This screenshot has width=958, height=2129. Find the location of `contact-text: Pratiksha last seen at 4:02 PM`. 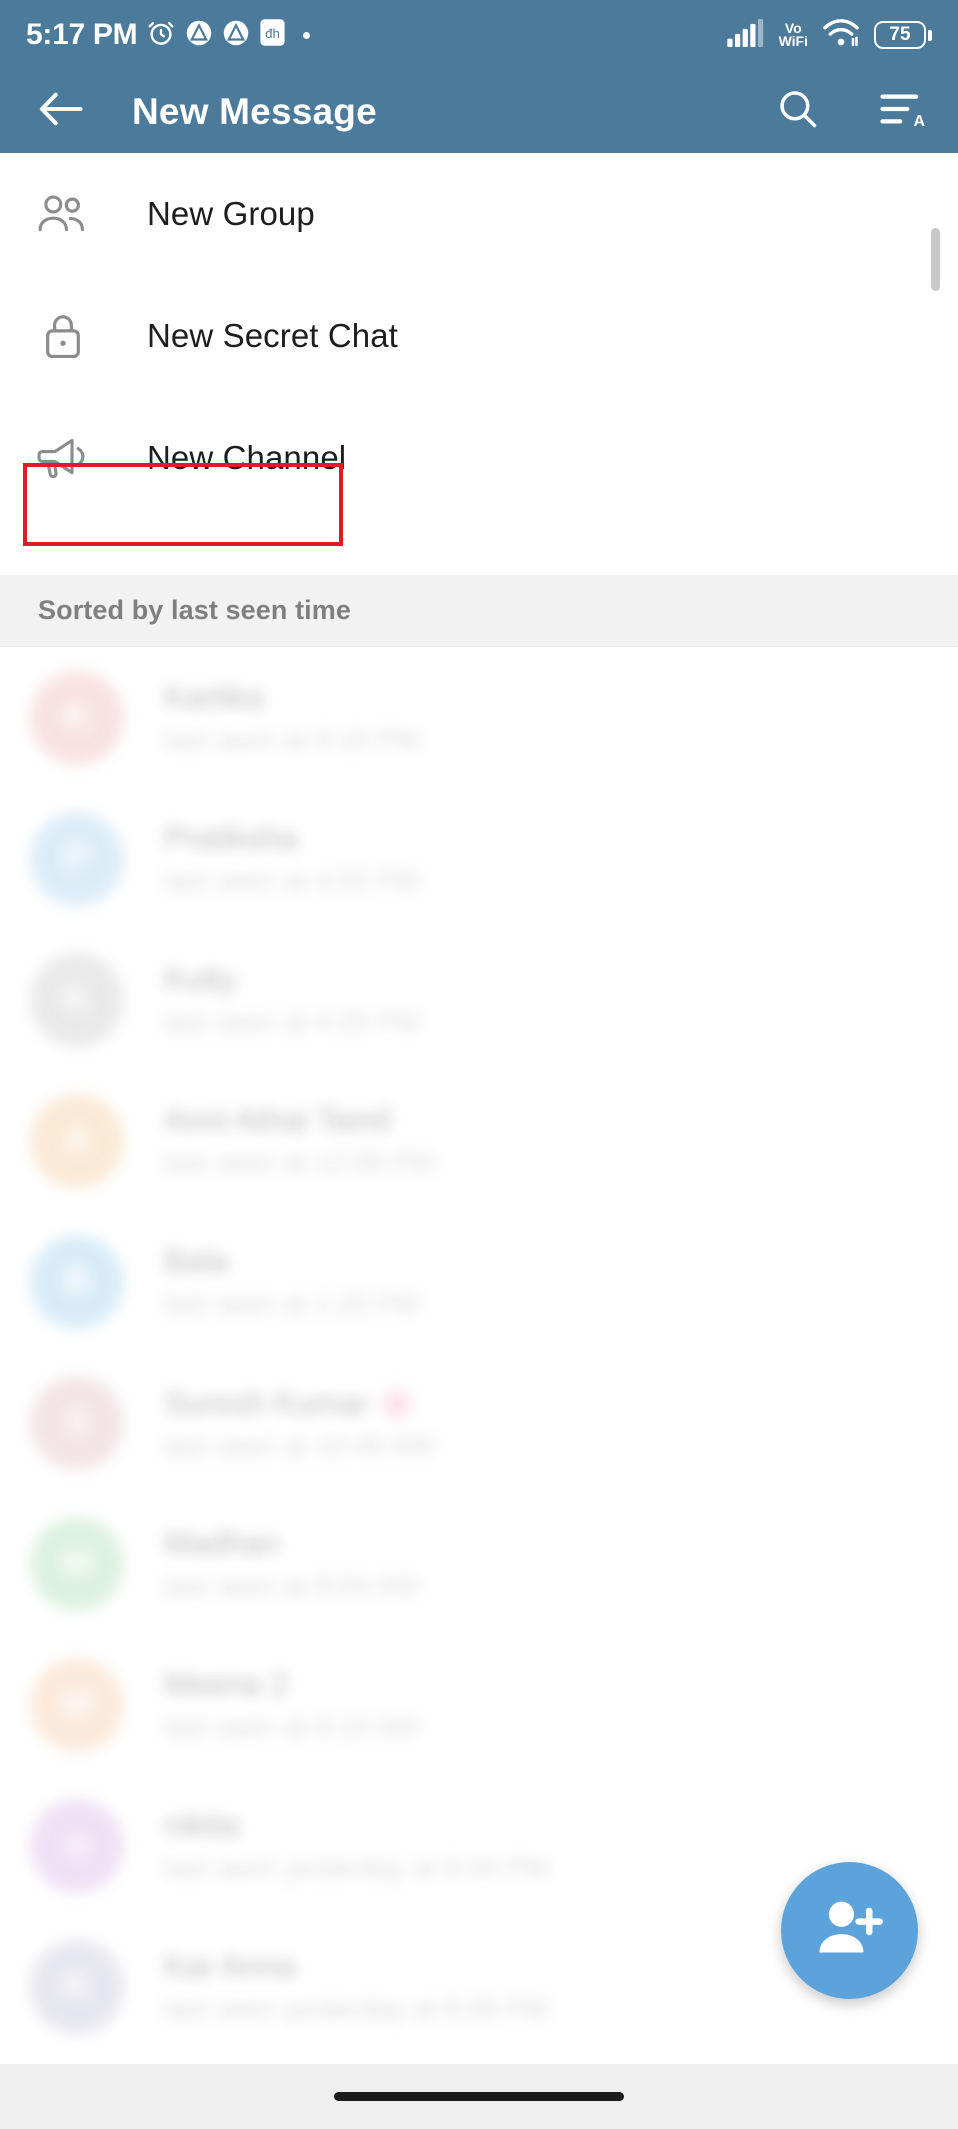

contact-text: Pratiksha last seen at 4:02 PM is located at coordinates (291, 858).